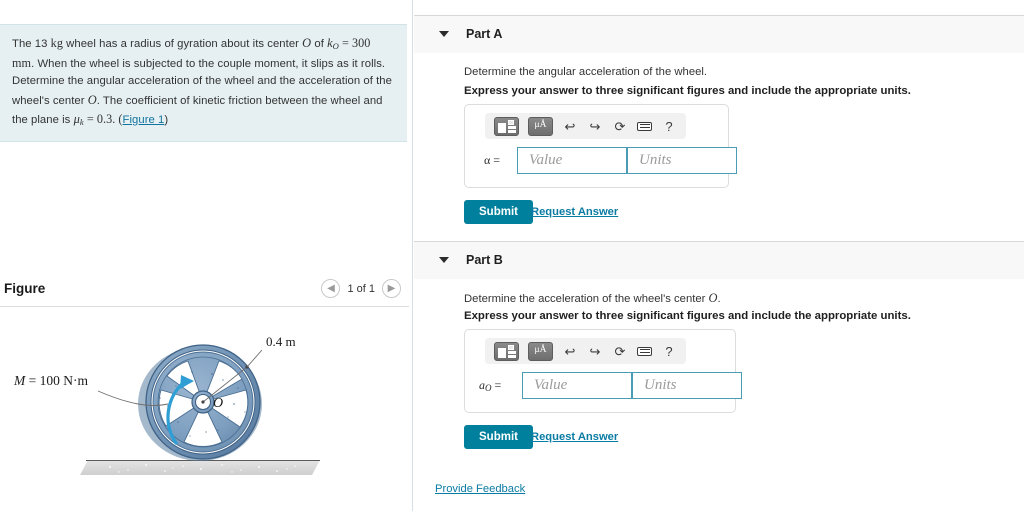 The width and height of the screenshot is (1024, 511). I want to click on radius-label: 0.4 m, so click(281, 341).